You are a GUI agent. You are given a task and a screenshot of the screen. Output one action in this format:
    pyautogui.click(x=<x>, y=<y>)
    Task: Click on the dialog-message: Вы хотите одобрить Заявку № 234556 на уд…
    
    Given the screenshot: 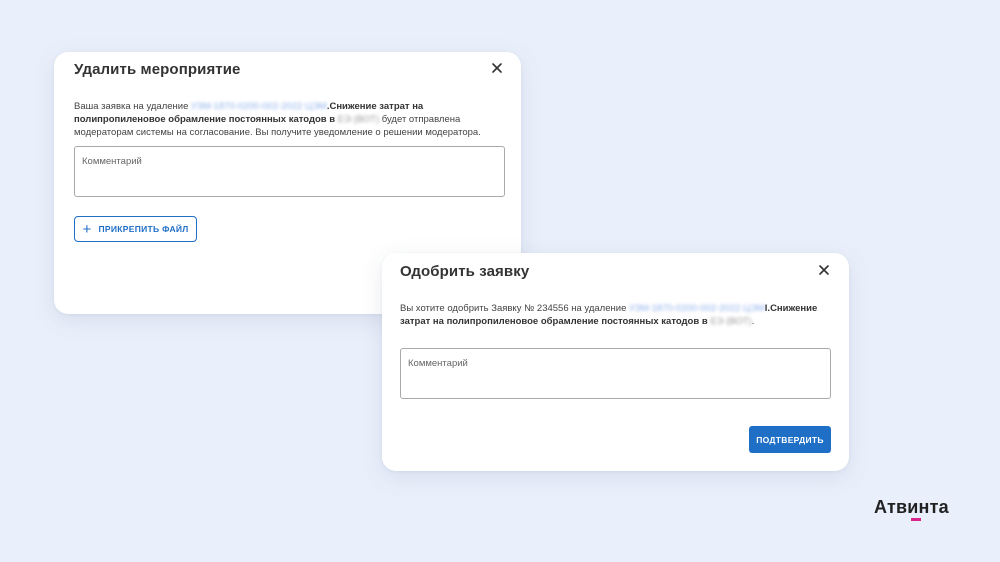 What is the action you would take?
    pyautogui.click(x=616, y=315)
    